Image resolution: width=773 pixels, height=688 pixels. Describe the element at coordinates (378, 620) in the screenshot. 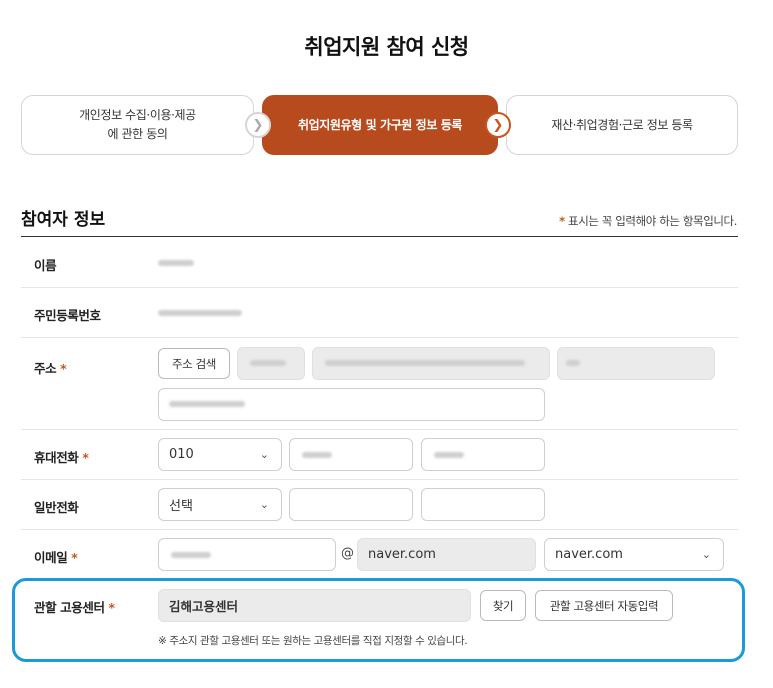

I see `center-highlight-box` at that location.